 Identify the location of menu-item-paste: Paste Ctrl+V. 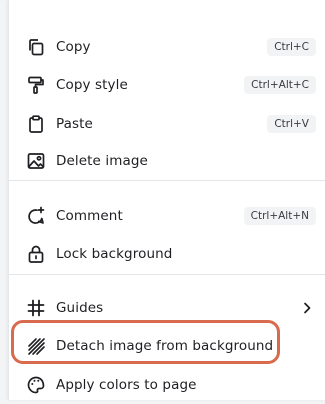
(167, 124).